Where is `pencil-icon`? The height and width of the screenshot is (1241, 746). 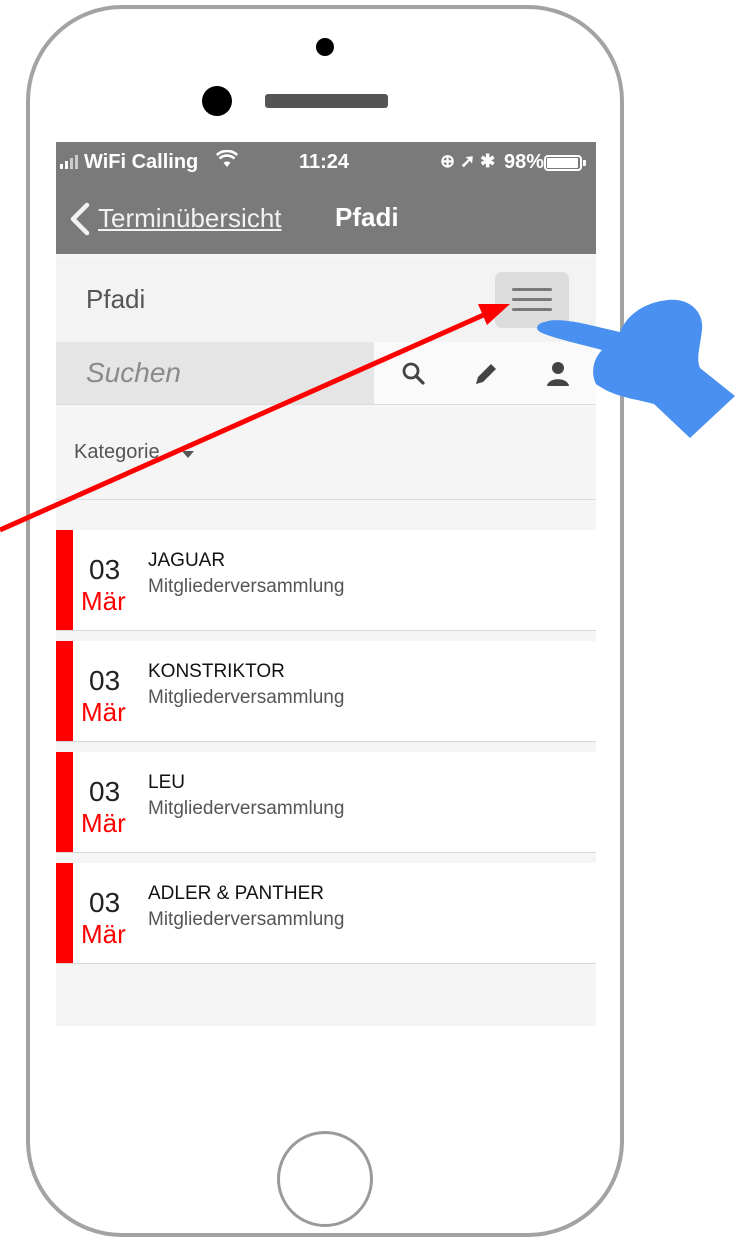 pencil-icon is located at coordinates (486, 374).